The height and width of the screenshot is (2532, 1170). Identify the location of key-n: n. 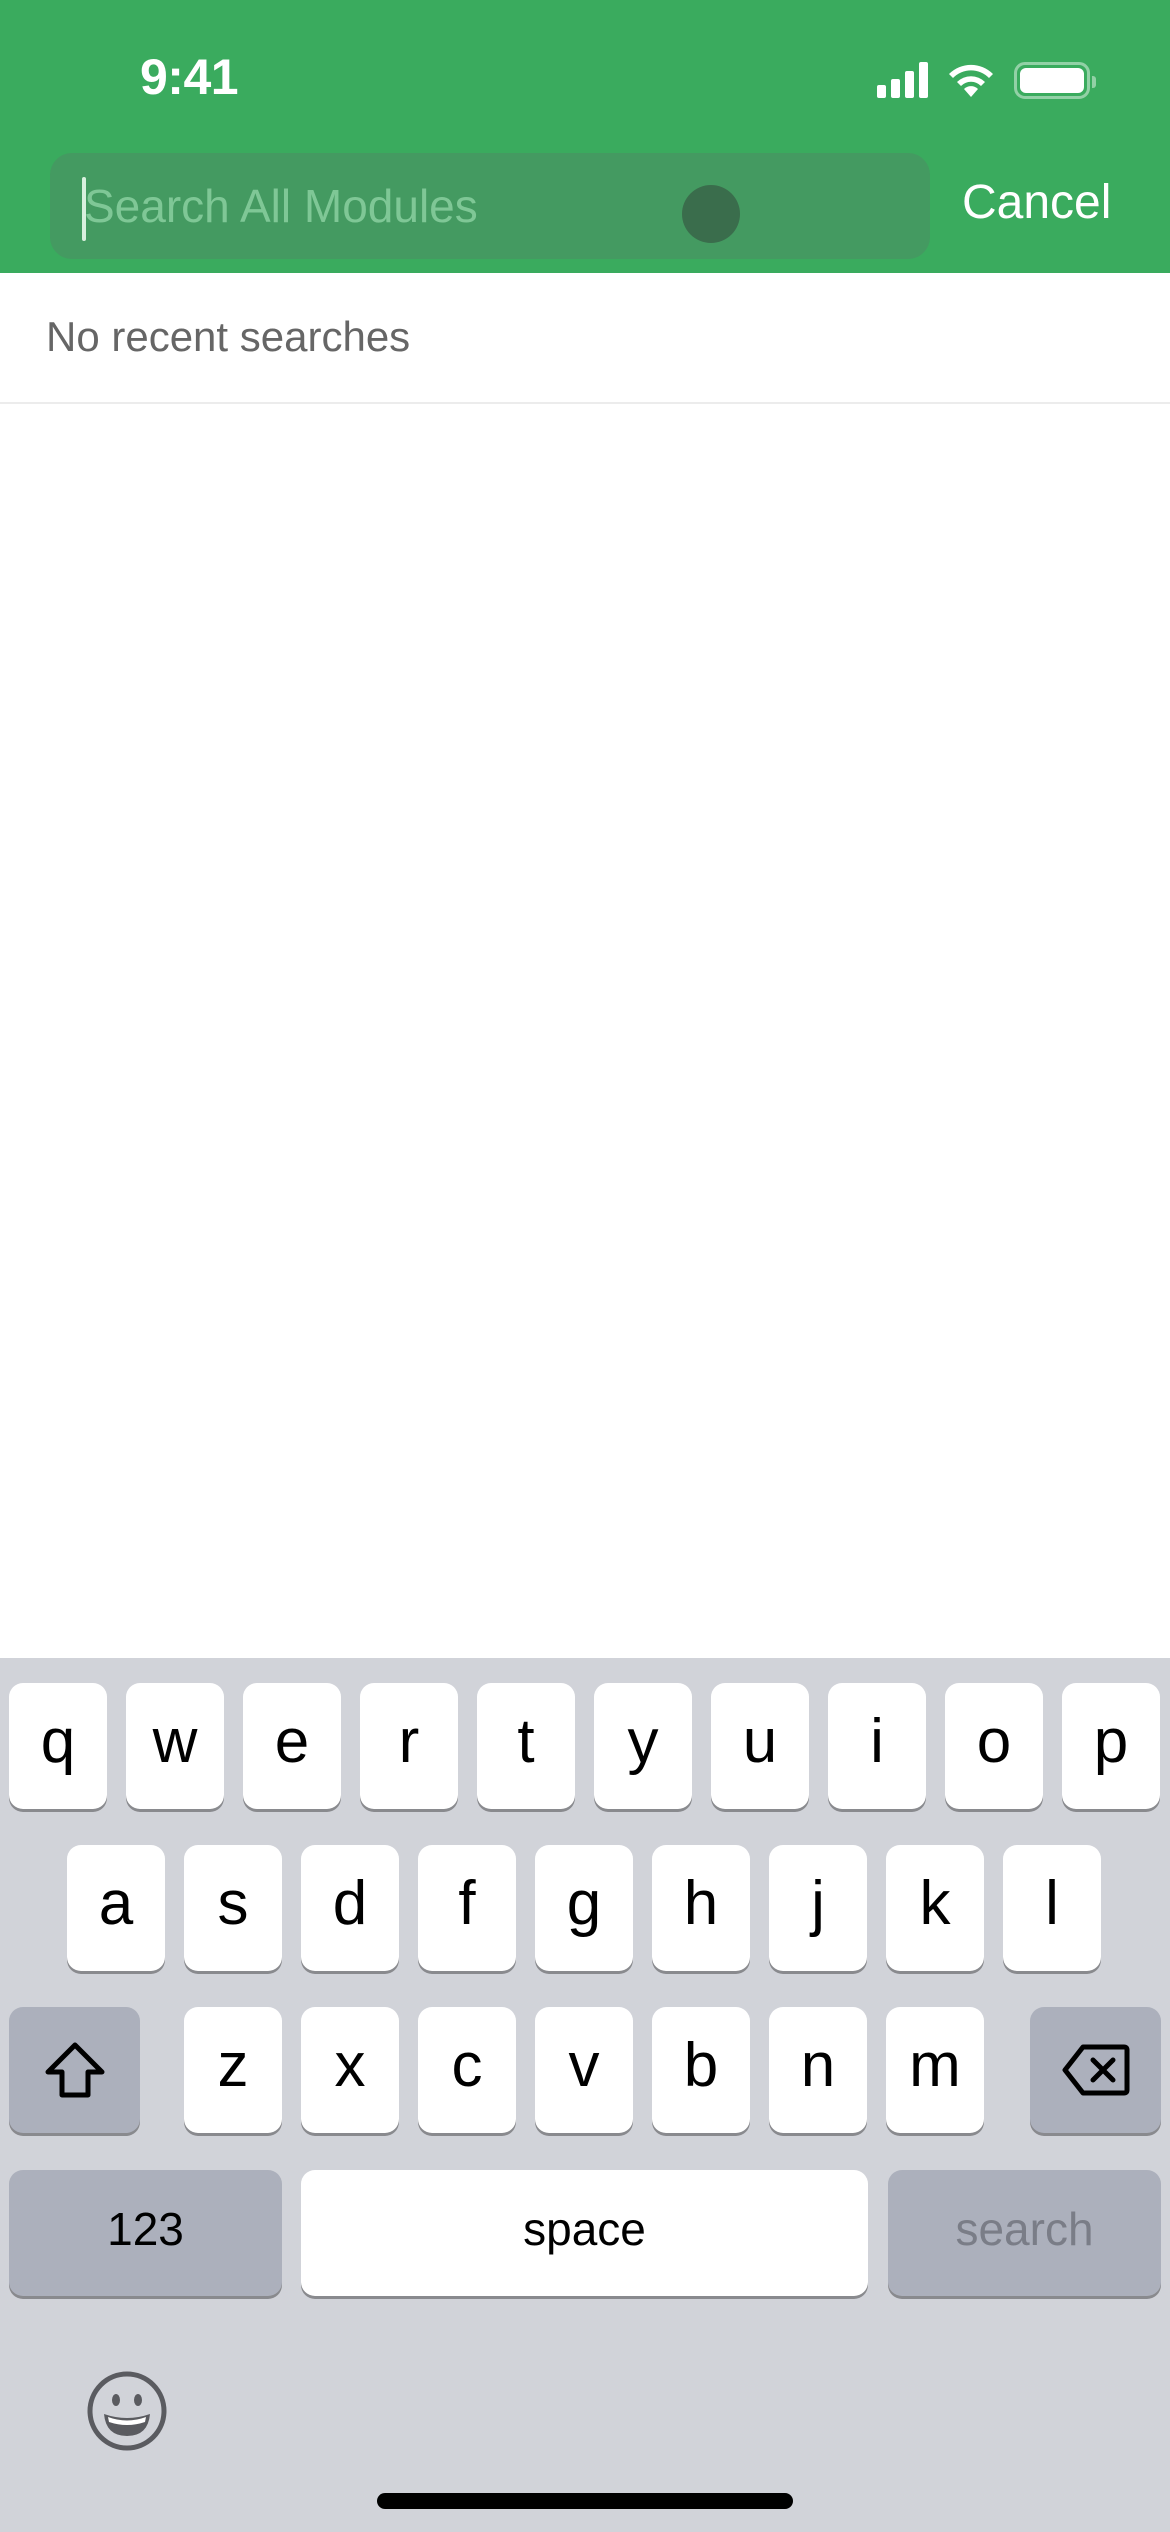
(818, 2070).